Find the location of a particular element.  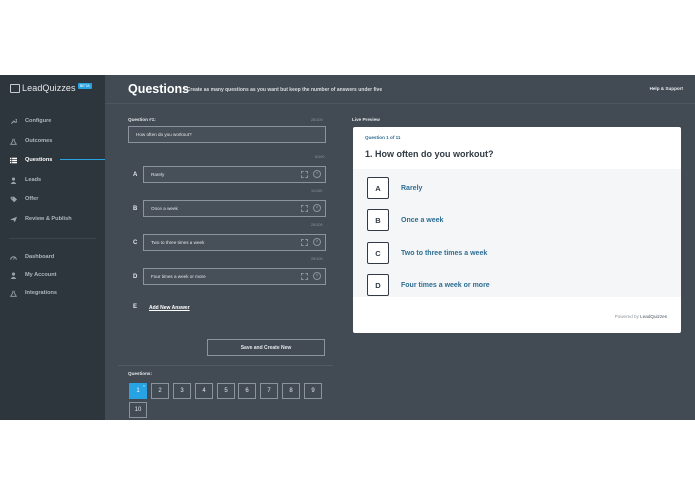

question-number-9: 9 is located at coordinates (313, 391).